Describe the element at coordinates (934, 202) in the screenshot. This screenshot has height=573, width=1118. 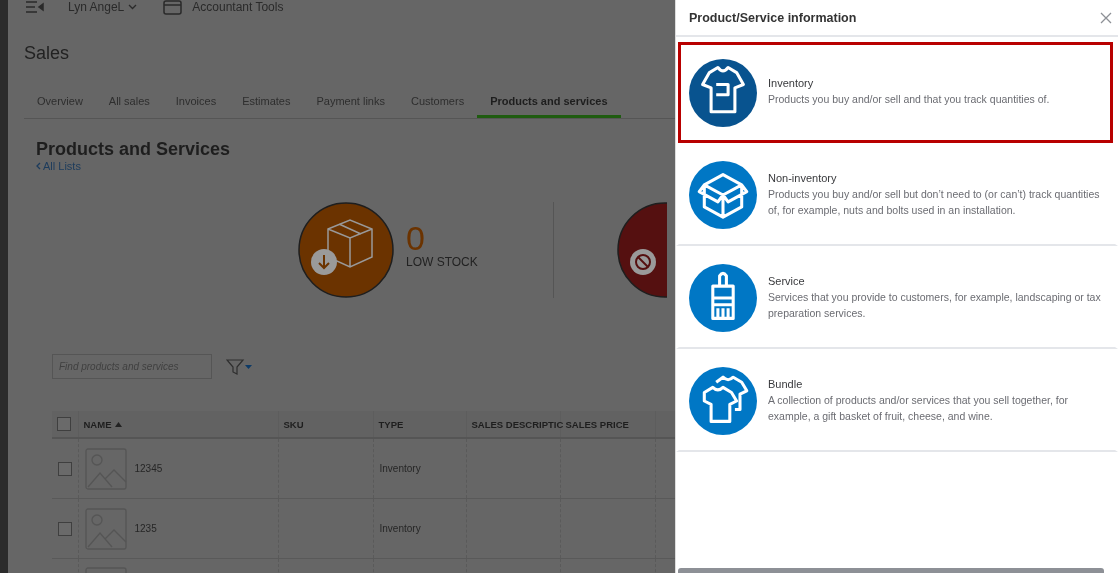
I see `option-description: Products you buy and/or sell but don’t need to (or can’t) track quantities of, for example, nuts and bolts used in an installation.` at that location.